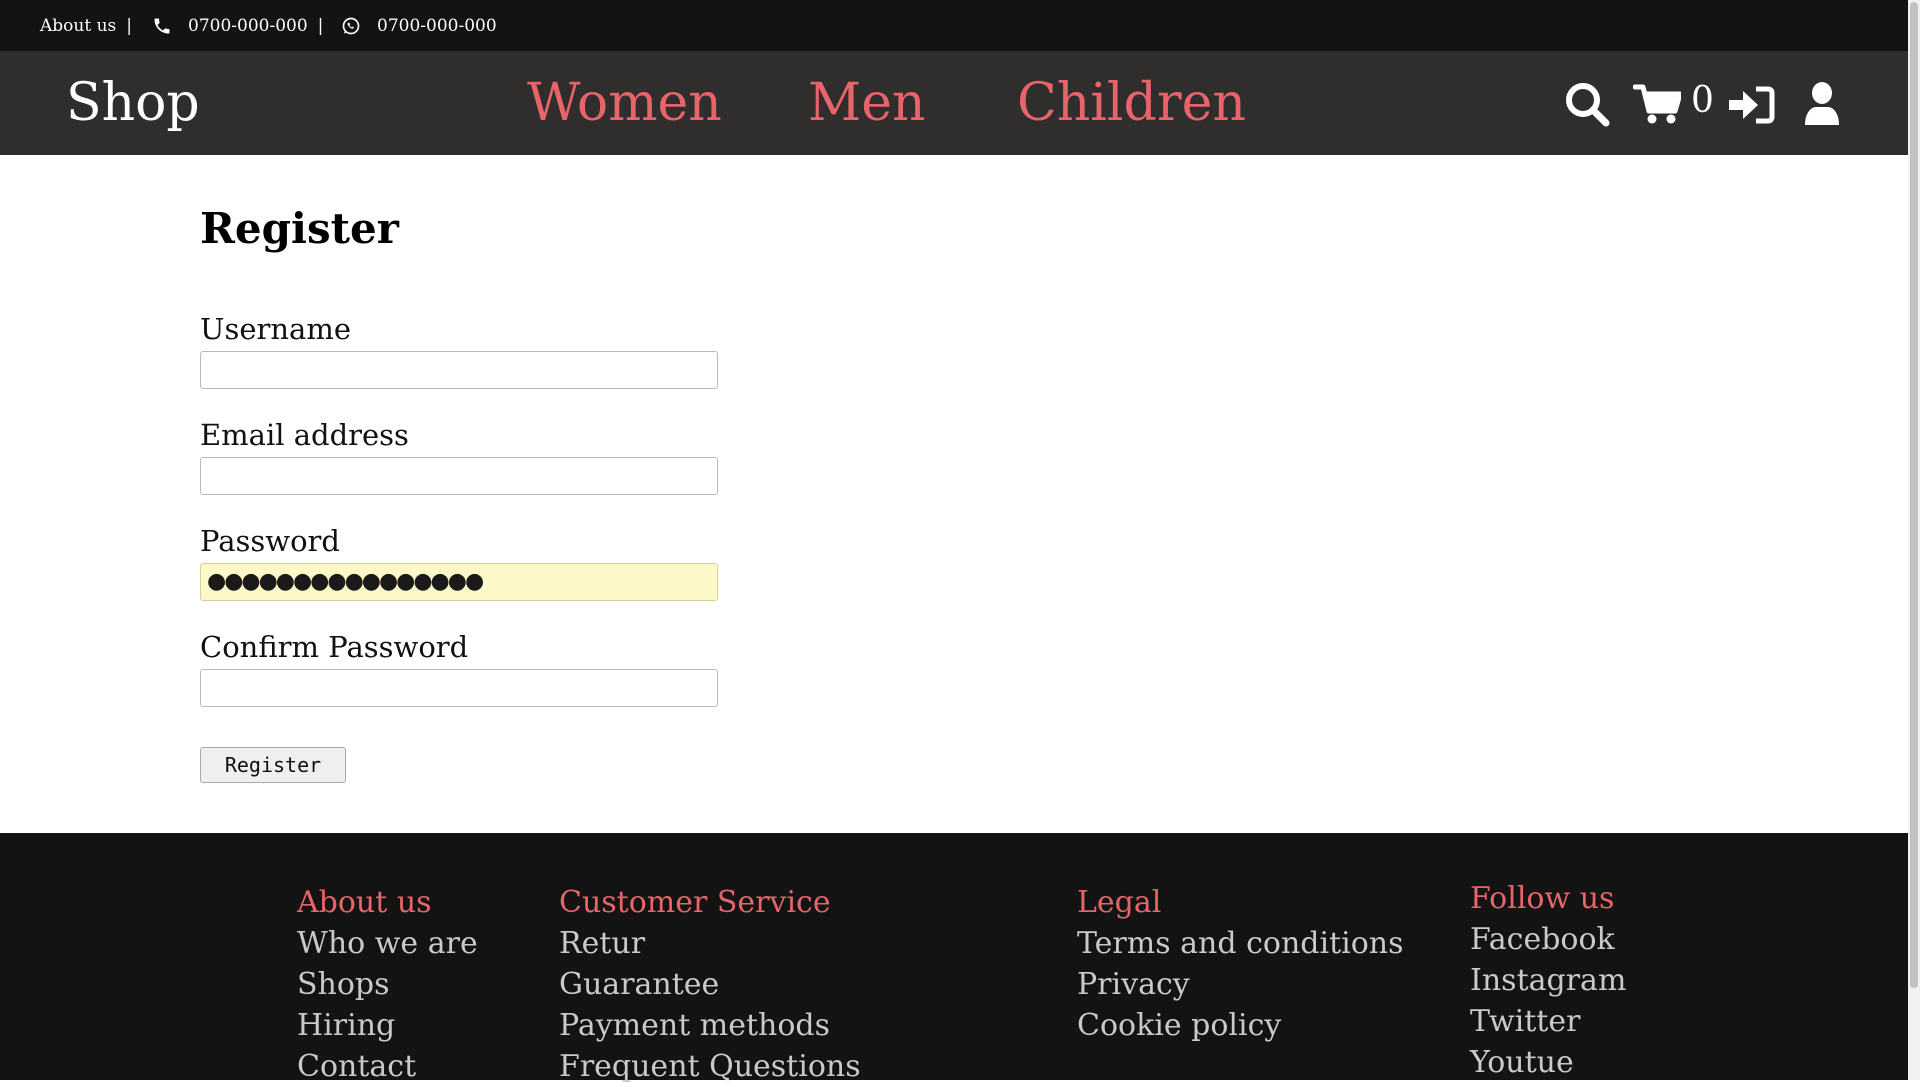  I want to click on footer-link: Retur, so click(710, 943).